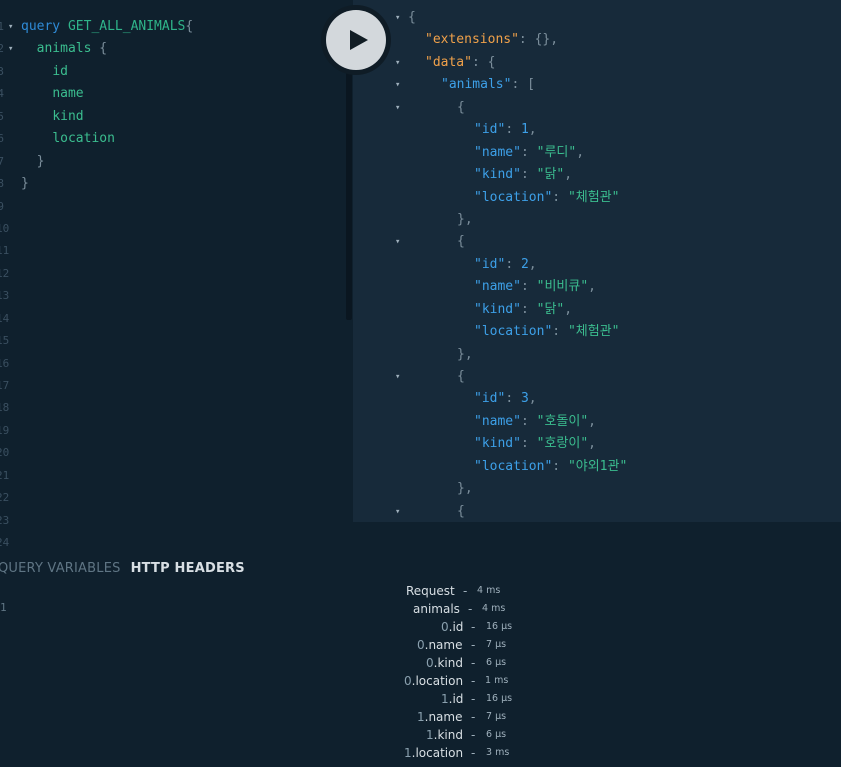 Image resolution: width=841 pixels, height=767 pixels. What do you see at coordinates (452, 627) in the screenshot?
I see `tracing-field-name: 0.id` at bounding box center [452, 627].